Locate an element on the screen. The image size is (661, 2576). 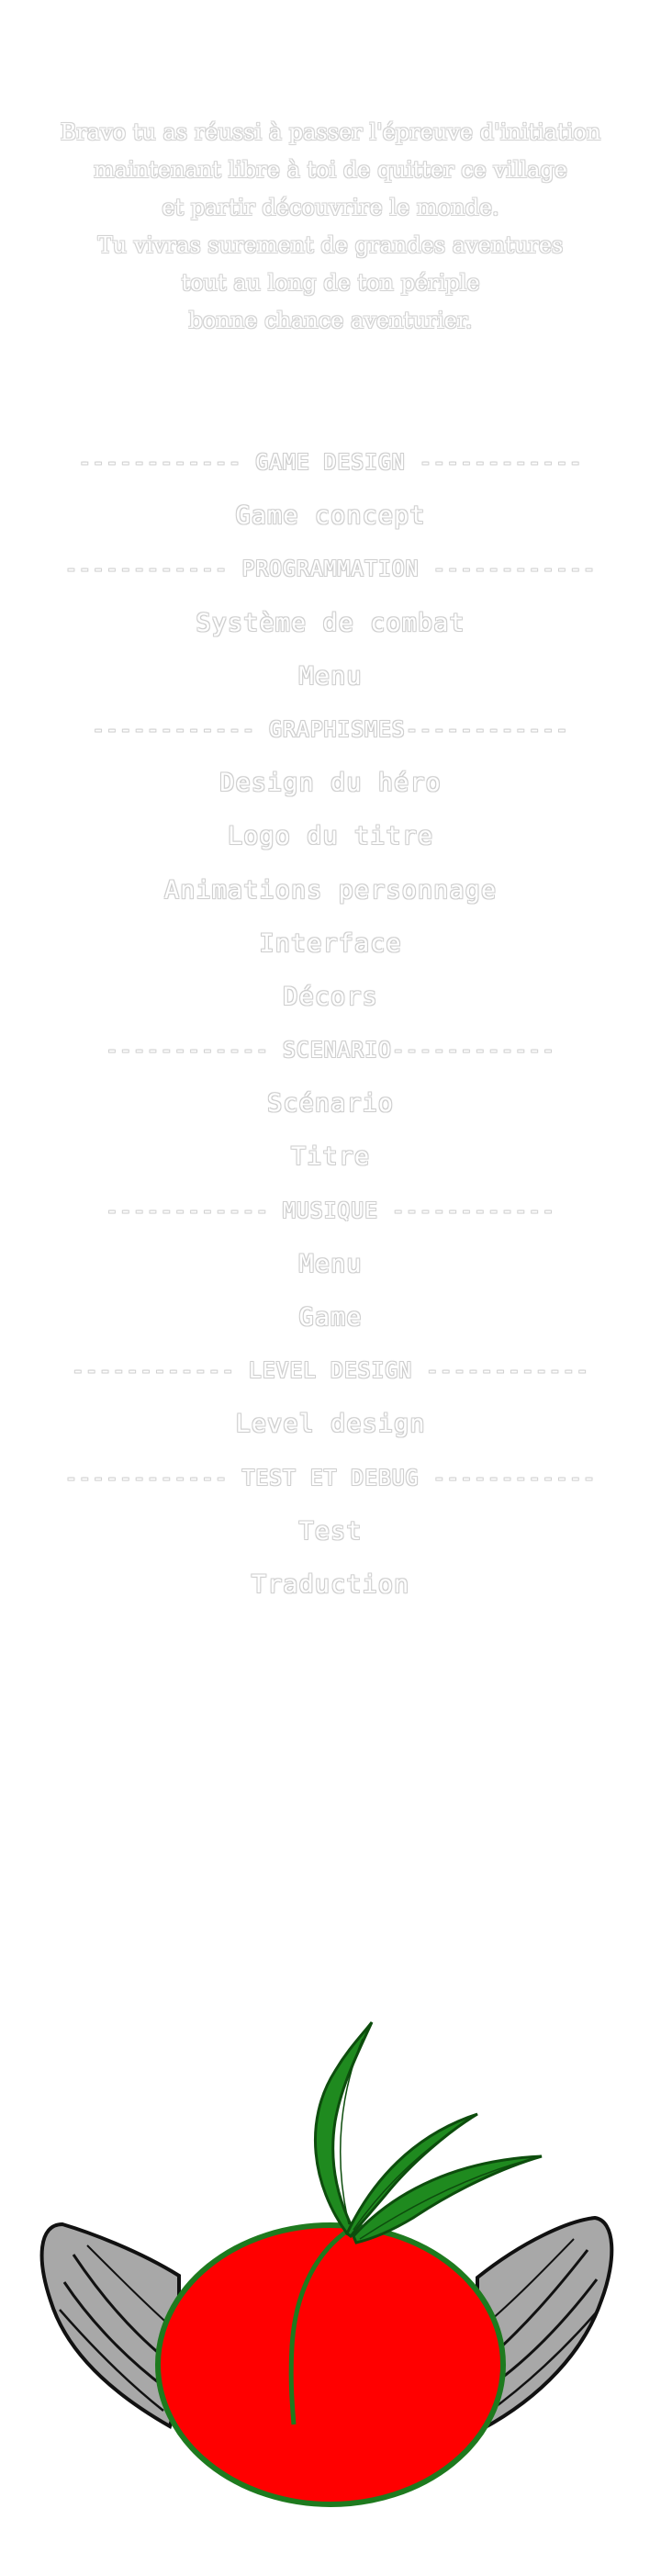
intro-line: tout au long de ton périple is located at coordinates (330, 283).